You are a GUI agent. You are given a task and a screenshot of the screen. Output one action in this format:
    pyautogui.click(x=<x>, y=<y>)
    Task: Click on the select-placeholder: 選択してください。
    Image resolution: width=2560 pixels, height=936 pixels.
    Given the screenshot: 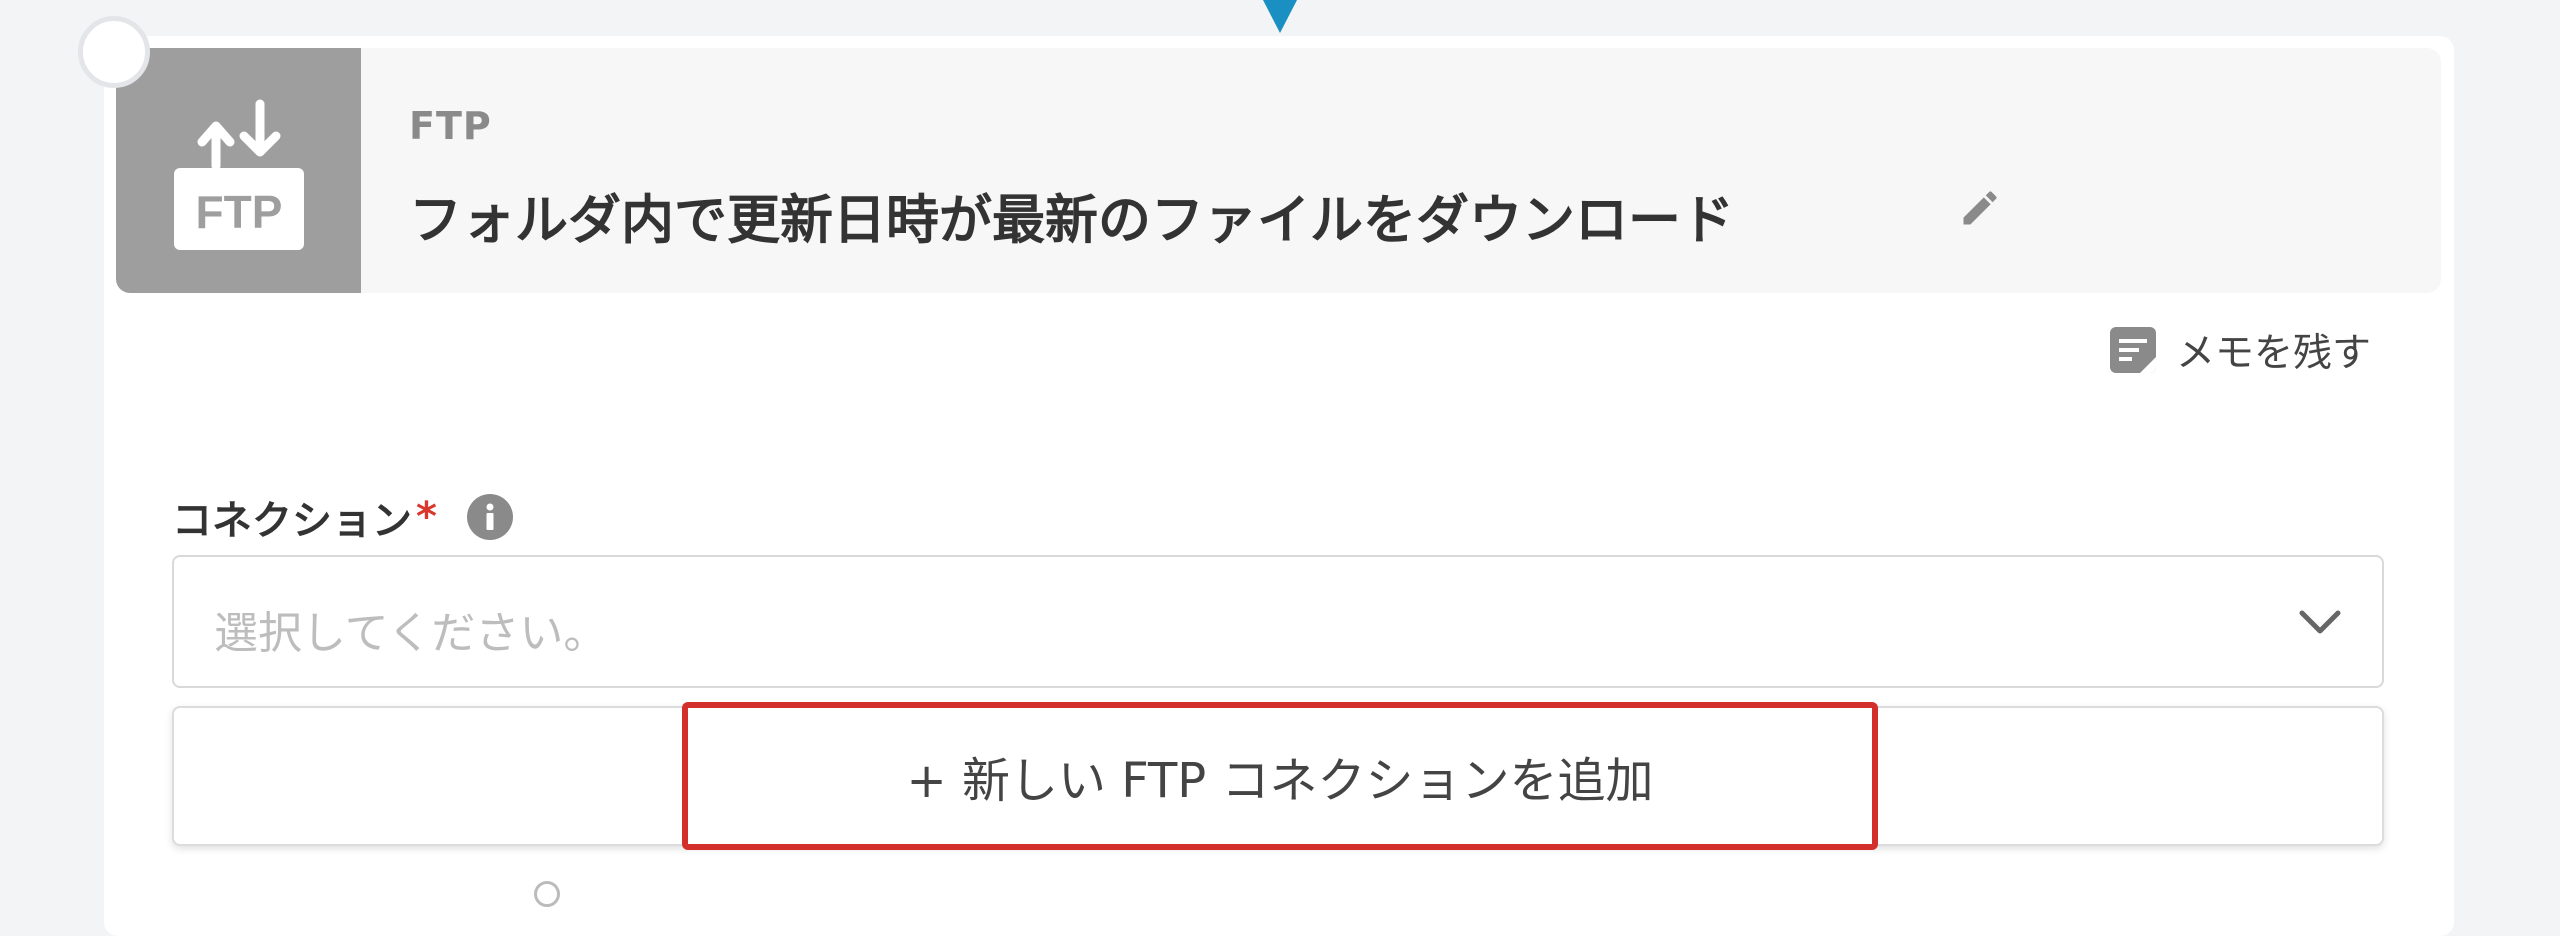 What is the action you would take?
    pyautogui.click(x=411, y=633)
    